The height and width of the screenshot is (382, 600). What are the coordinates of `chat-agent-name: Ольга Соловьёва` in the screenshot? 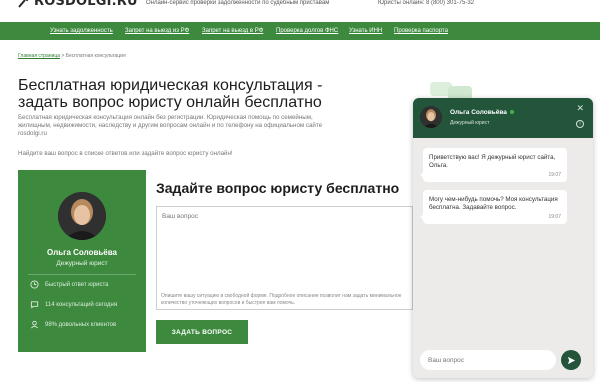 It's located at (482, 112).